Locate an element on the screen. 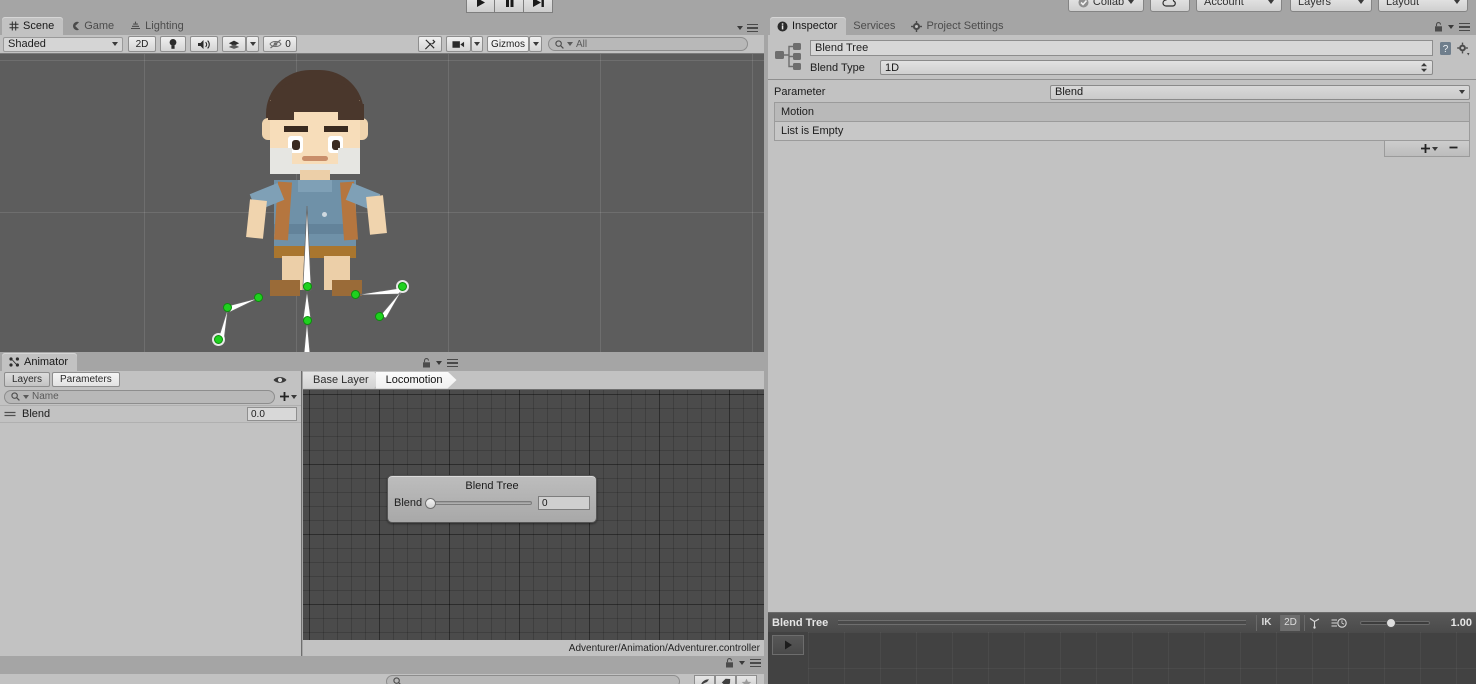 This screenshot has height=684, width=1476. scene-hidden-toggle: 0 is located at coordinates (280, 44).